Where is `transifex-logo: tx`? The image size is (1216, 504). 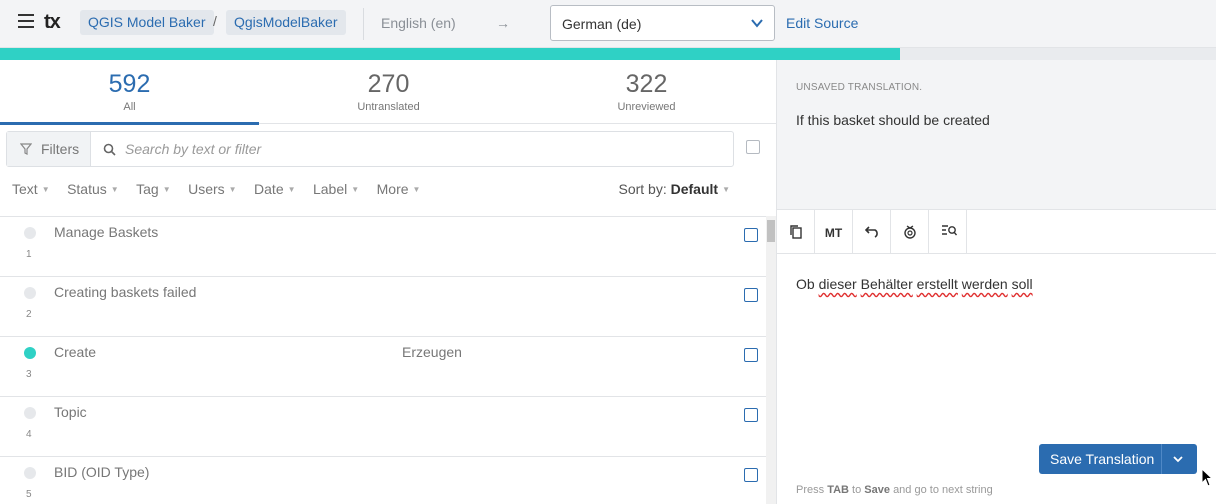
transifex-logo: tx is located at coordinates (52, 22).